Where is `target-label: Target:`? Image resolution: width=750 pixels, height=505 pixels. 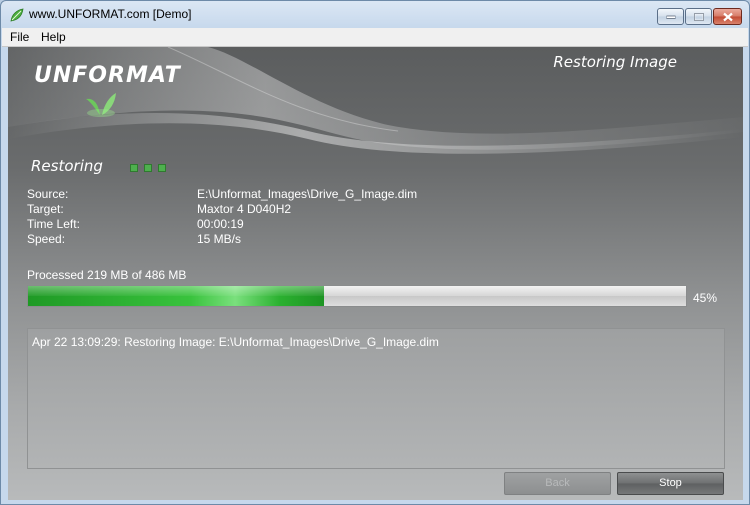
target-label: Target: is located at coordinates (45, 209).